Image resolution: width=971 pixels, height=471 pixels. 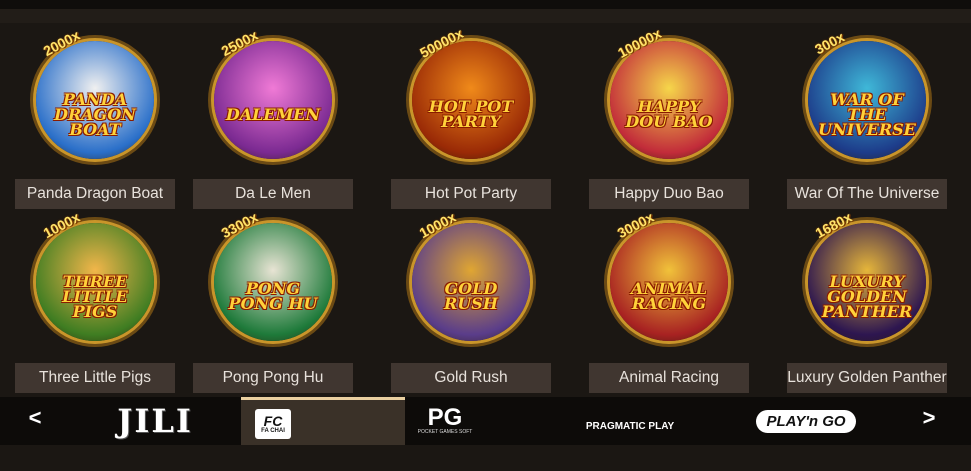 What do you see at coordinates (830, 43) in the screenshot?
I see `multiplier-badge: 300x` at bounding box center [830, 43].